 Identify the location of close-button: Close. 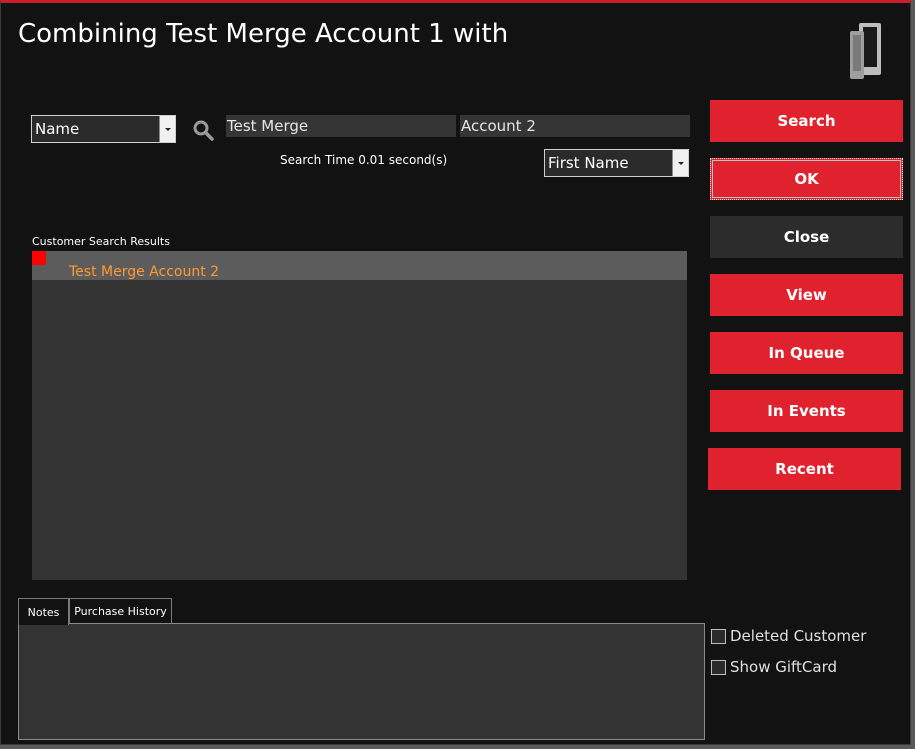
(806, 237).